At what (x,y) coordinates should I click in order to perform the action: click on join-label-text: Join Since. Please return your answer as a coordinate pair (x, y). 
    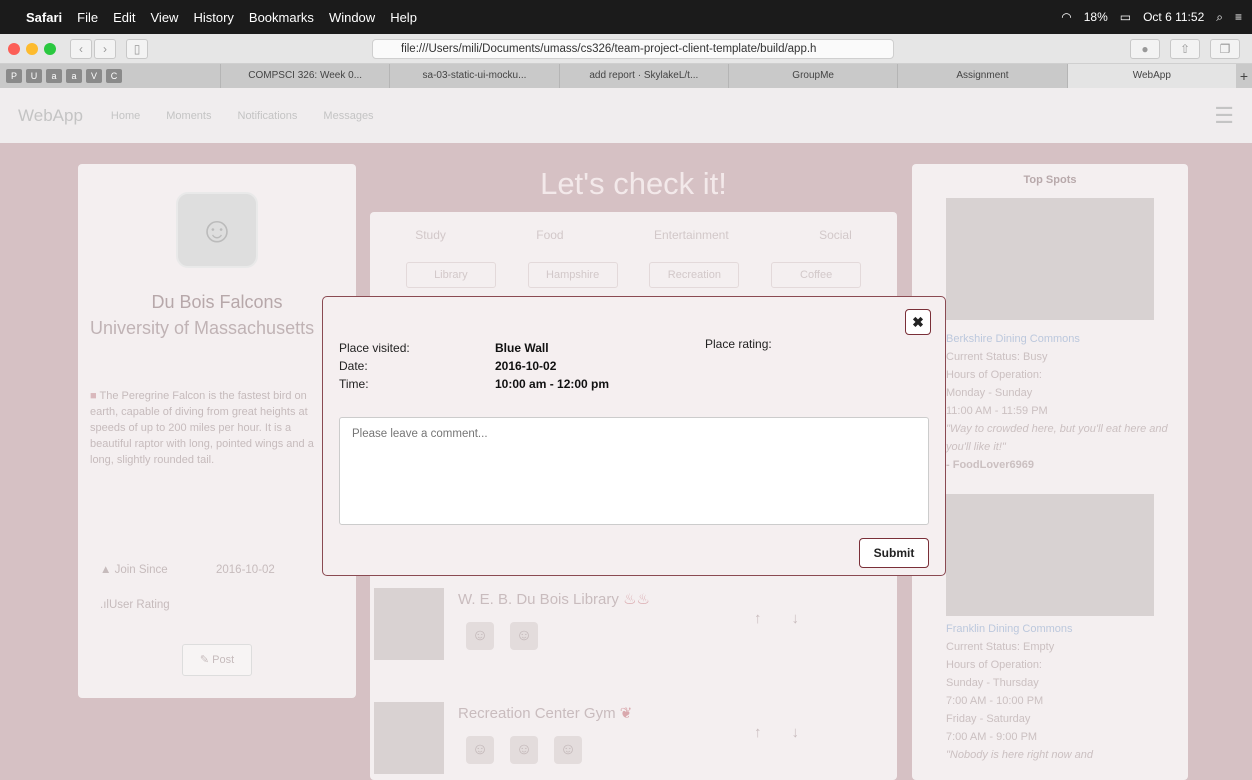
    Looking at the image, I should click on (141, 570).